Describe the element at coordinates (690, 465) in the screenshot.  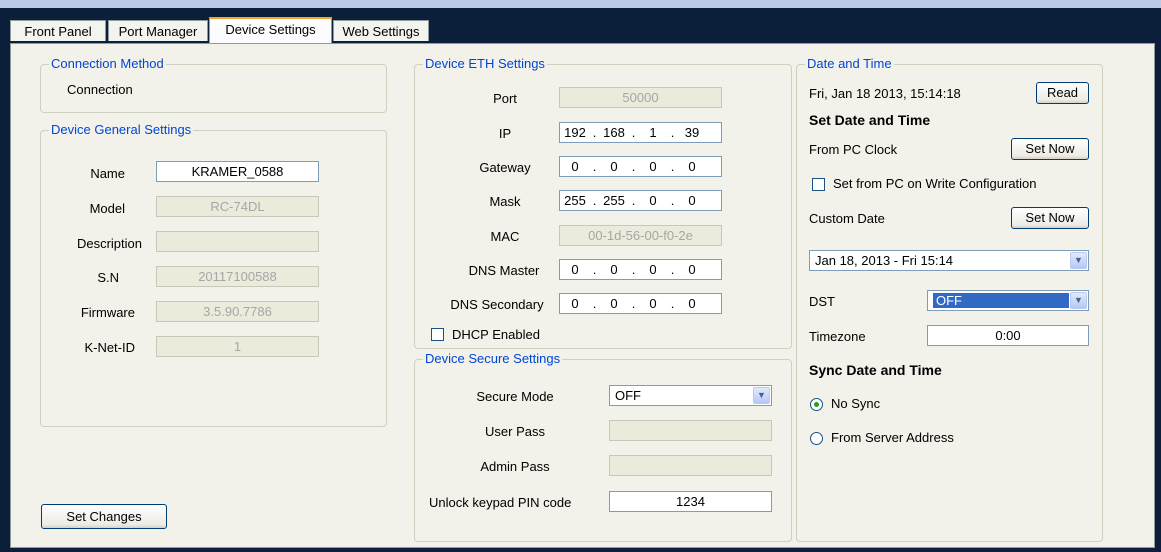
I see `admin-pass-field` at that location.